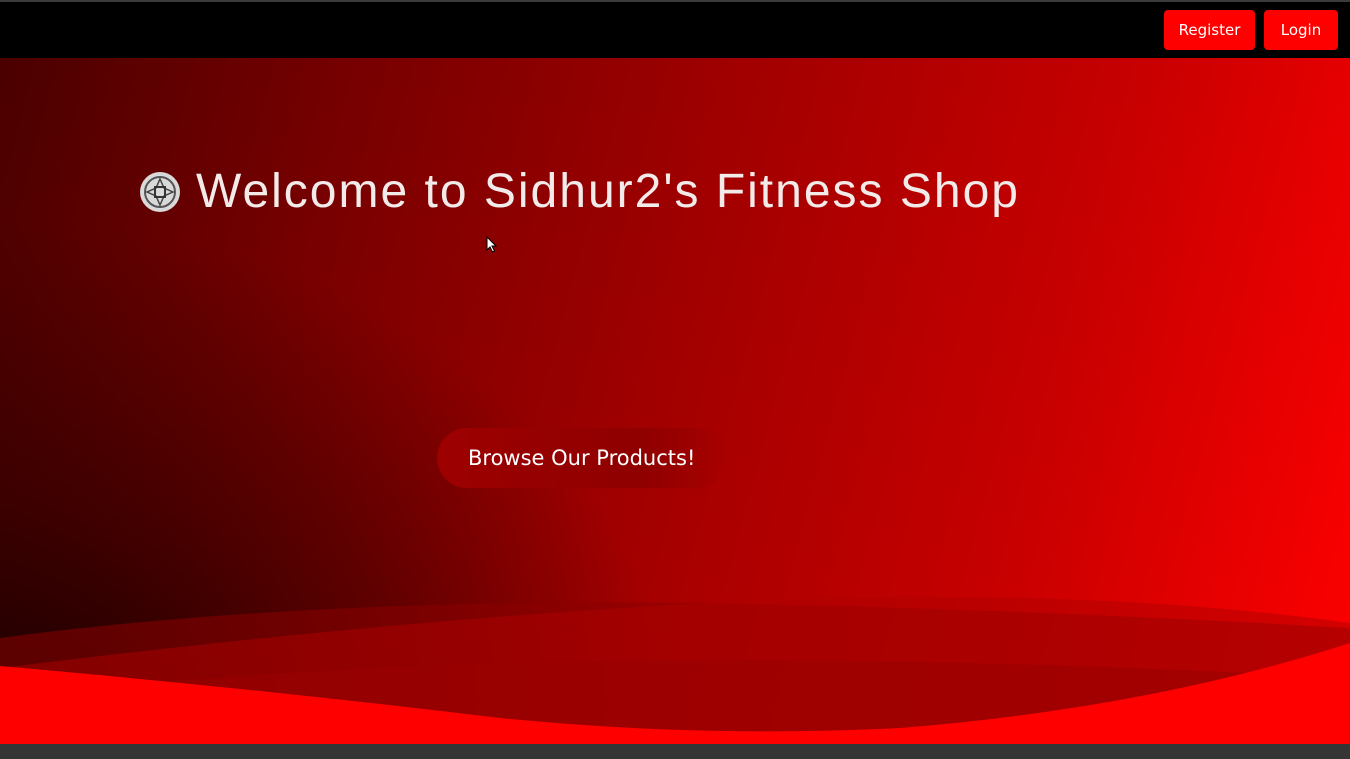  Describe the element at coordinates (1301, 30) in the screenshot. I see `login-button: Login` at that location.